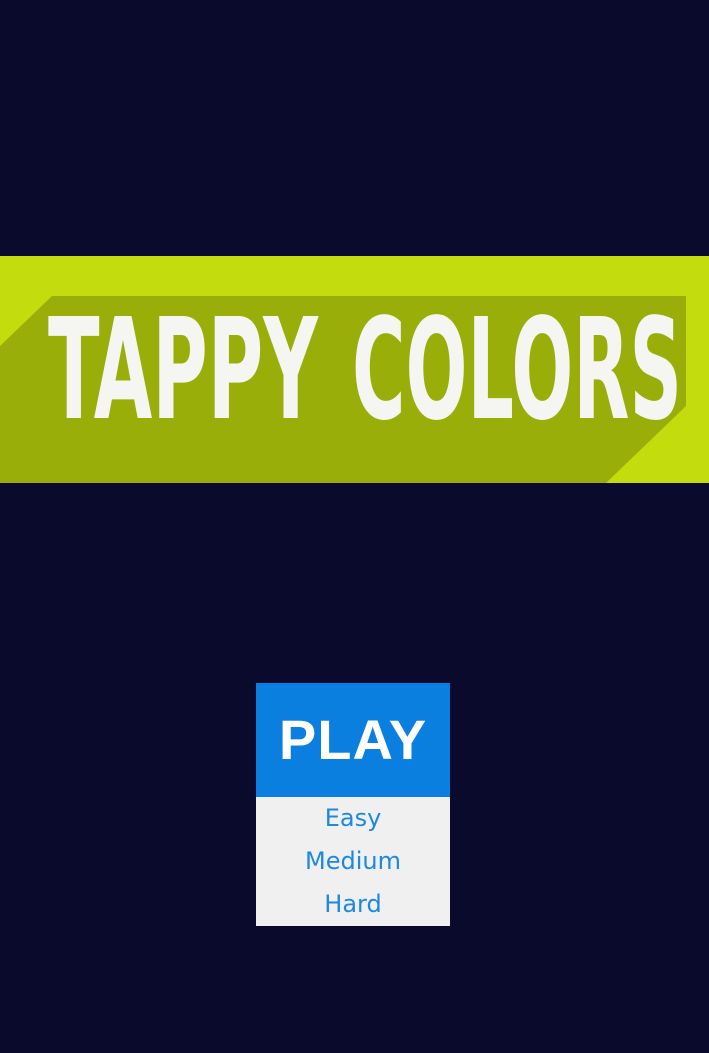 This screenshot has width=709, height=1053. I want to click on title-word-colors: COLORS, so click(517, 370).